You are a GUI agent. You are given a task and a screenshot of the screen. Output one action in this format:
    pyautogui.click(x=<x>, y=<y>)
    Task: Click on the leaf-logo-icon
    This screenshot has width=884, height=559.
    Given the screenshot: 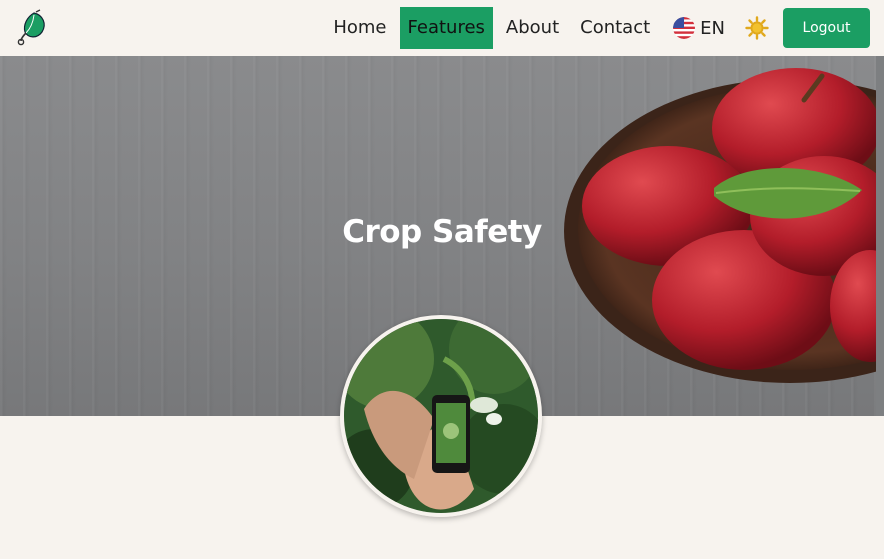 What is the action you would take?
    pyautogui.click(x=32, y=28)
    